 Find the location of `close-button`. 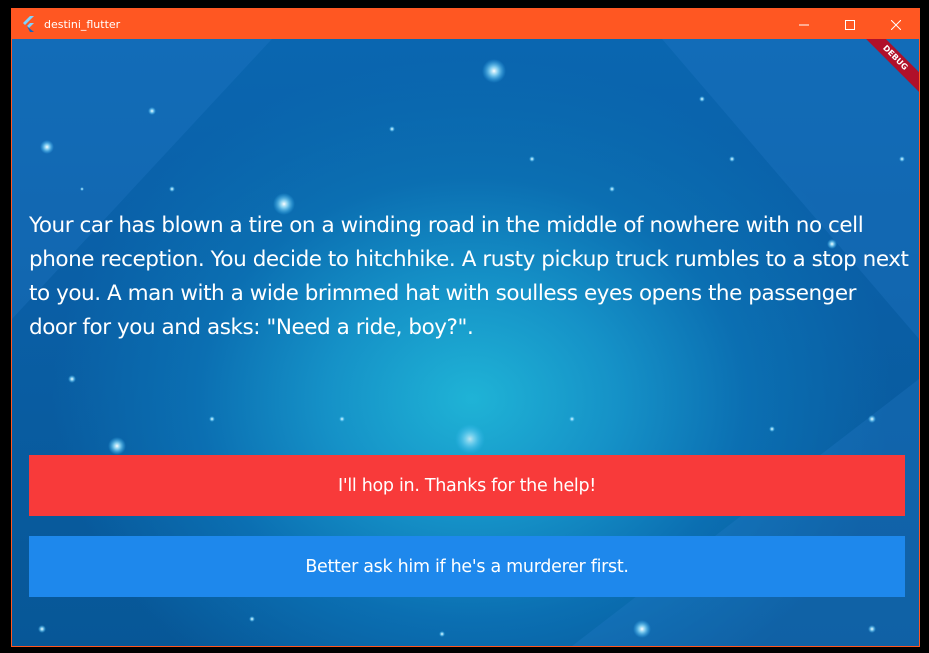

close-button is located at coordinates (896, 24).